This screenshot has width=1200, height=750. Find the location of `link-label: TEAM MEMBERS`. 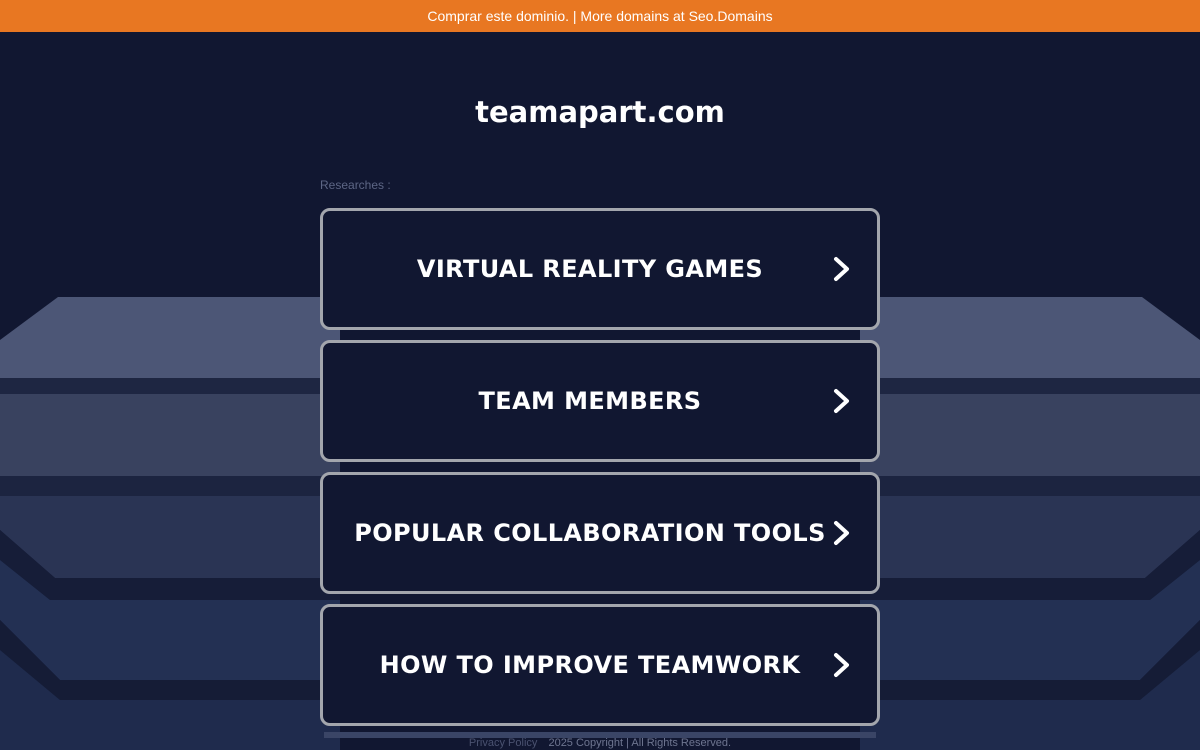

link-label: TEAM MEMBERS is located at coordinates (590, 401).